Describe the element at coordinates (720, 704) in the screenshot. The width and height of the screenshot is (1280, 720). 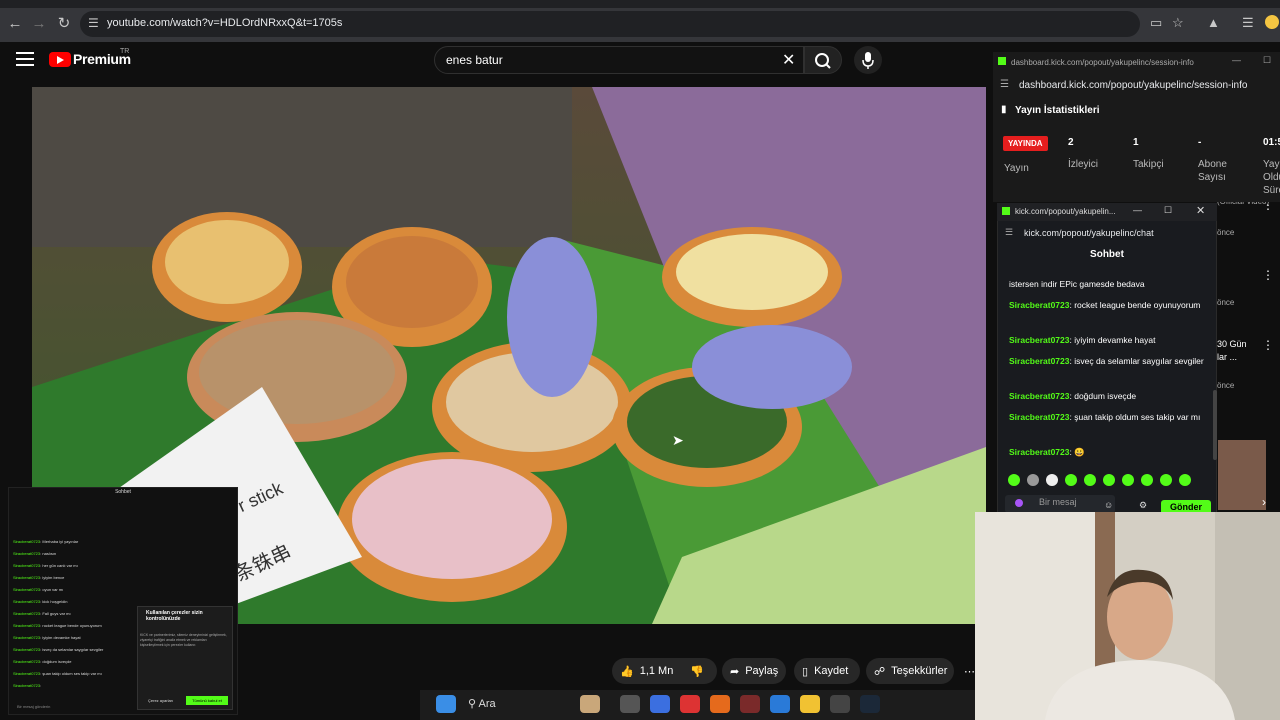
I see `app-orange-icon` at that location.